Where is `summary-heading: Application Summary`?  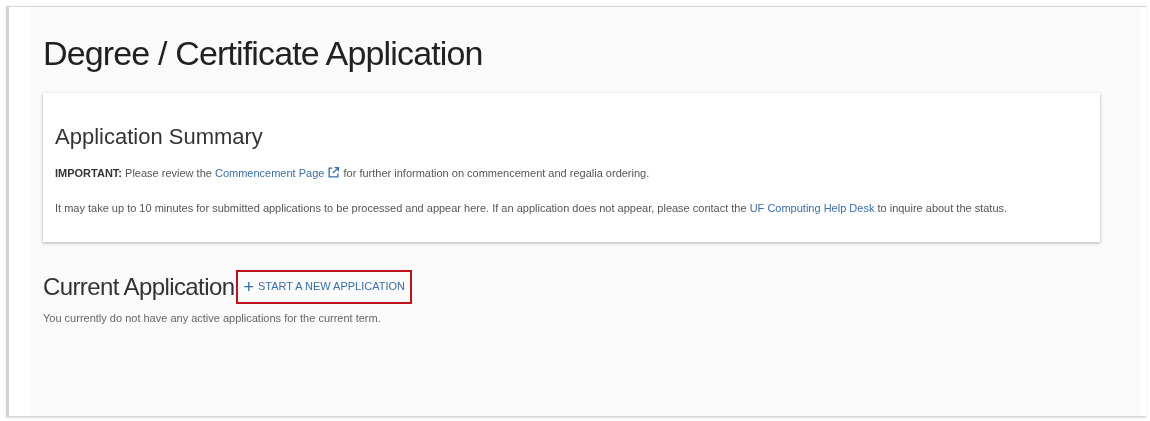 summary-heading: Application Summary is located at coordinates (159, 137).